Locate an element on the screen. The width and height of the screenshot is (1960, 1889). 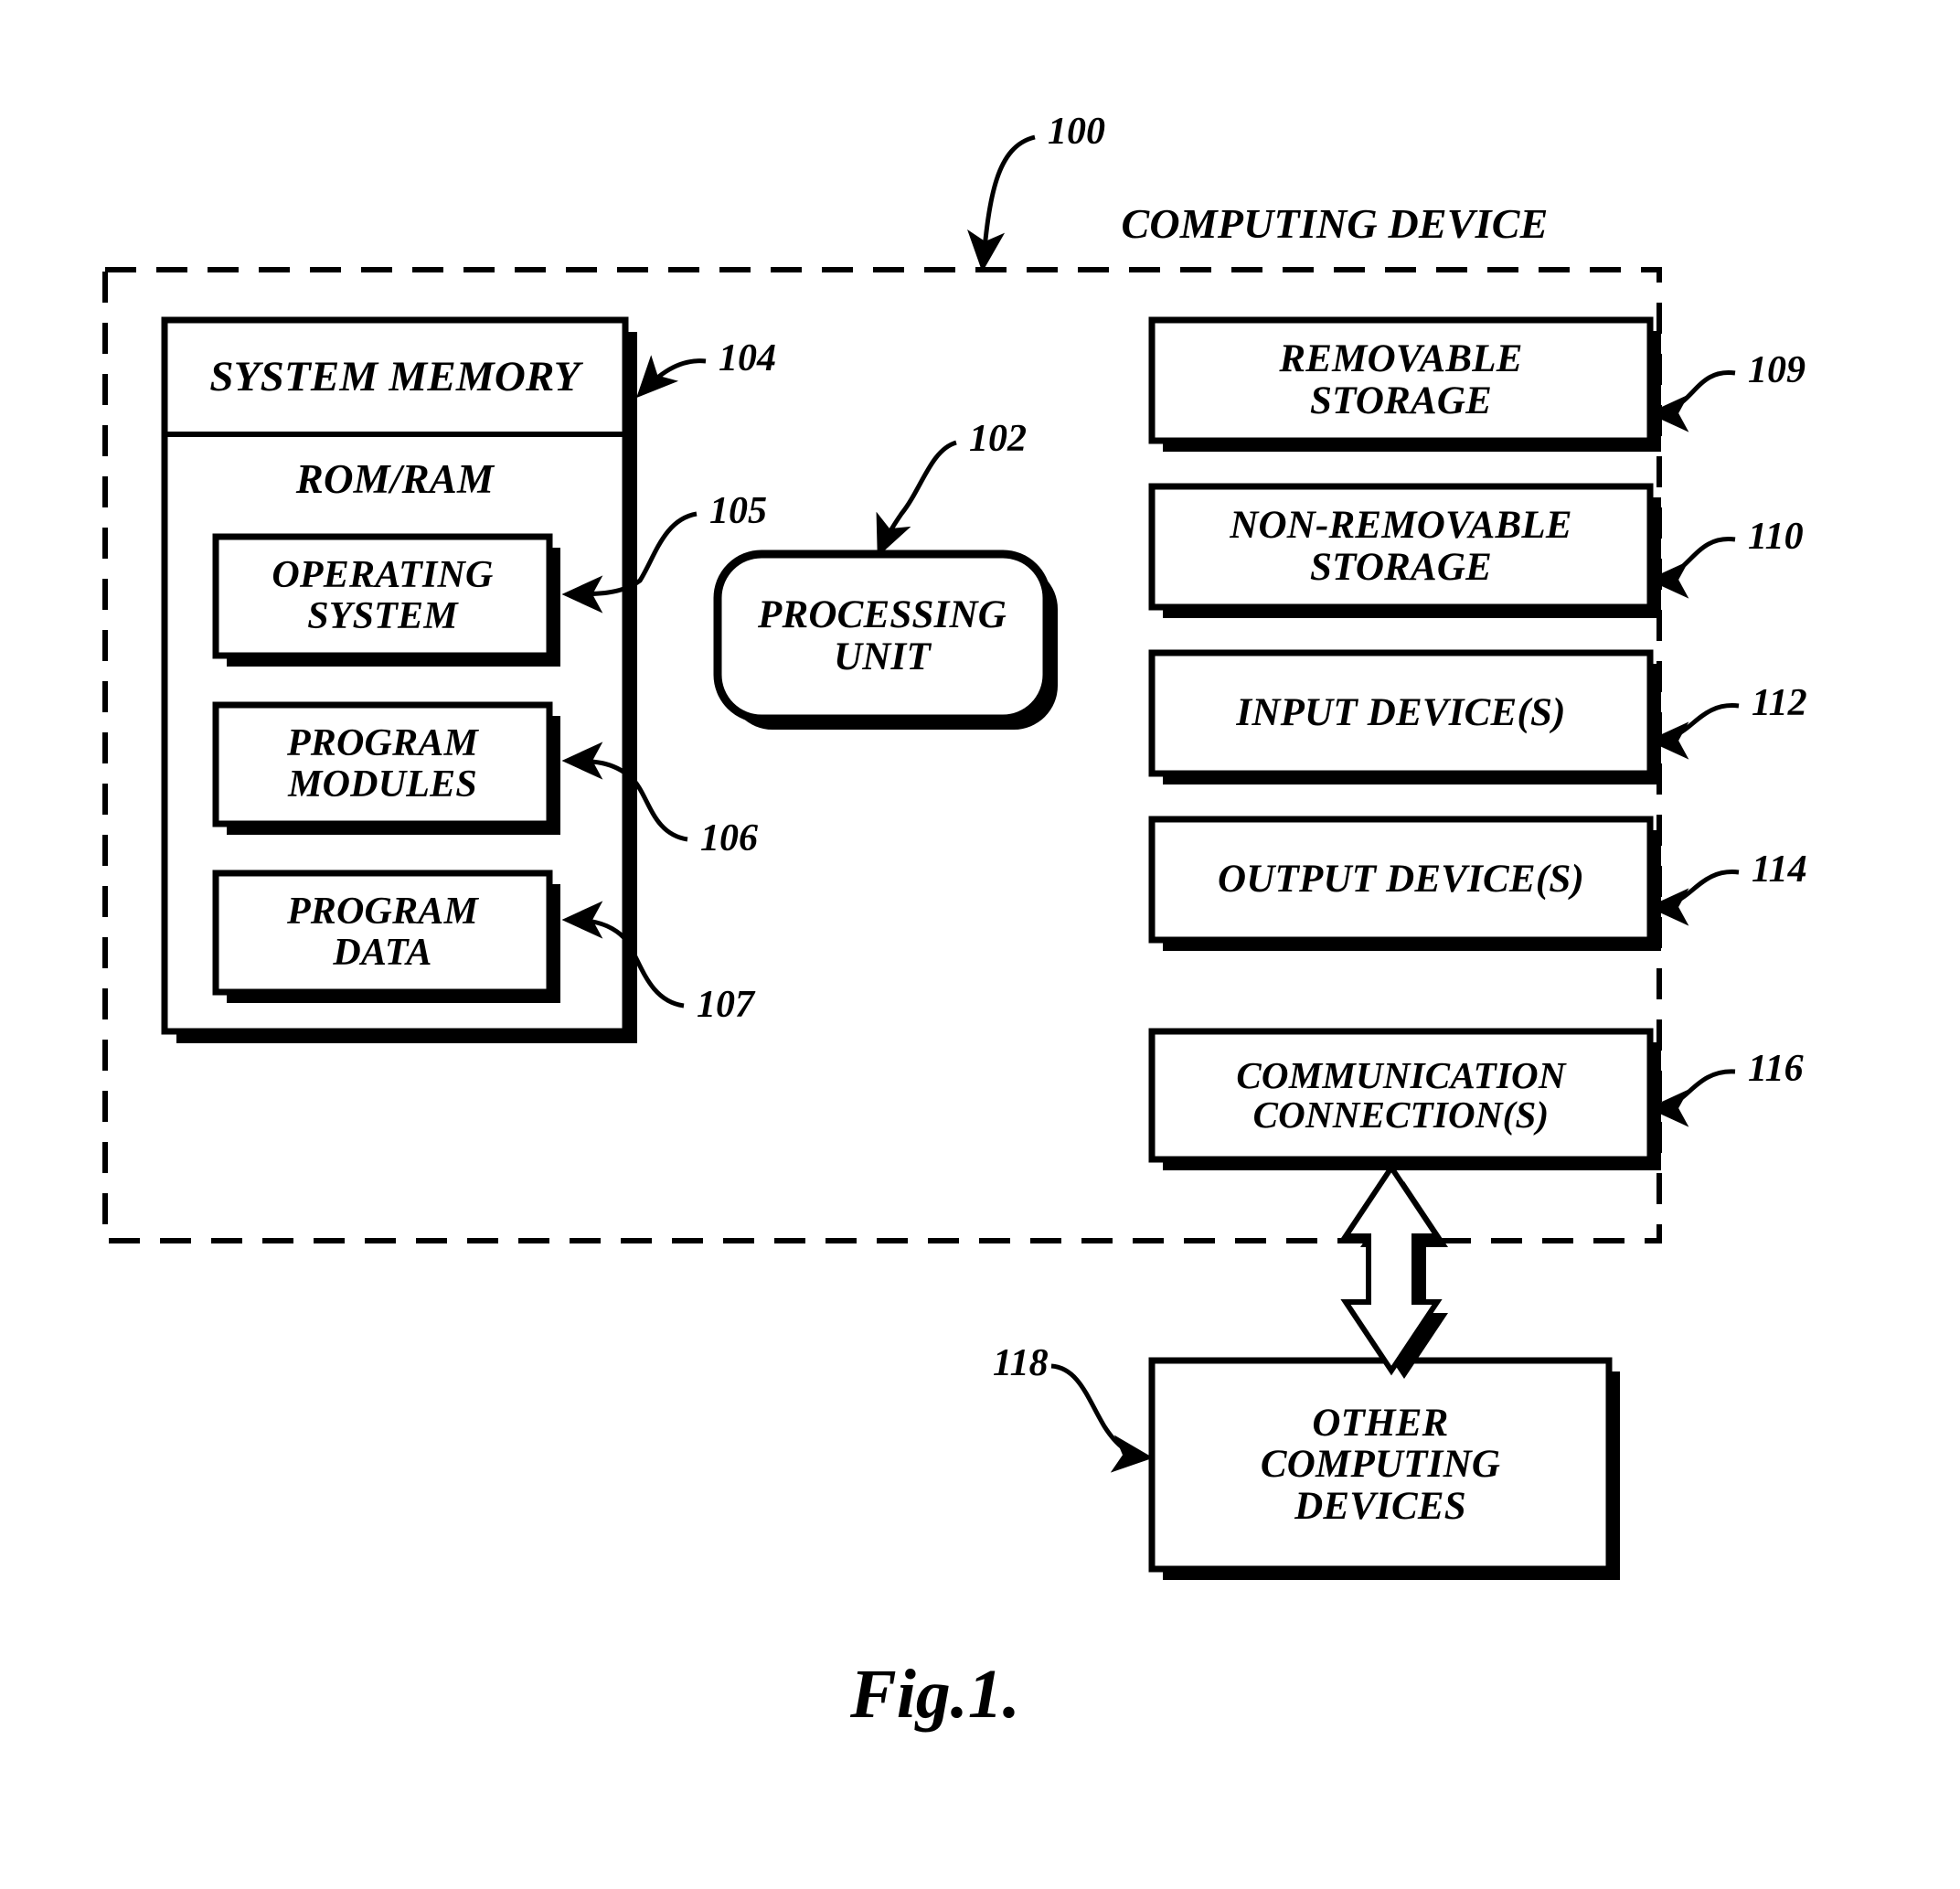
non-removable-storage-label: NON-REMOVABLE STORAGE is located at coordinates (1401, 546).